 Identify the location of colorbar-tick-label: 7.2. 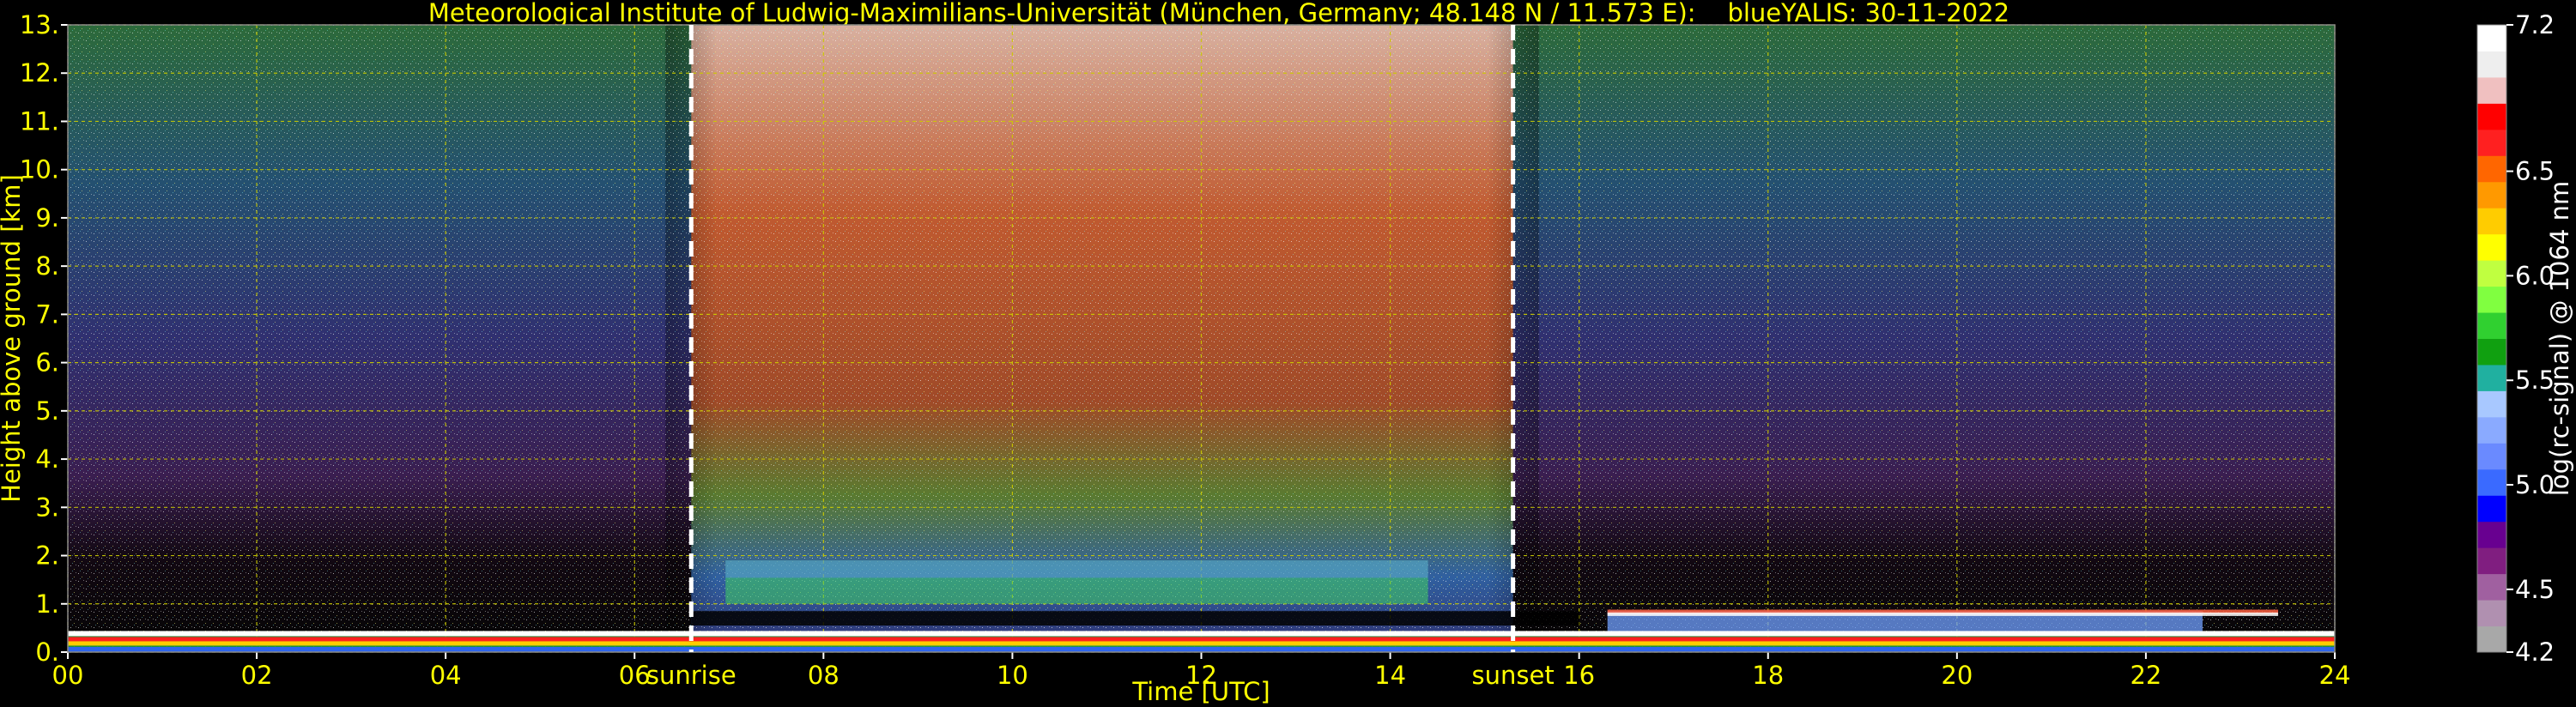
(2535, 24).